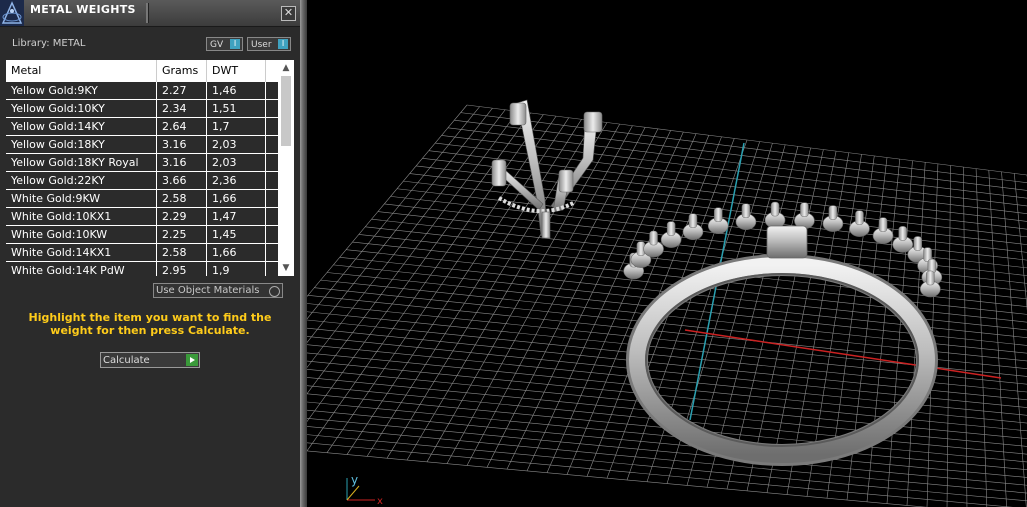 The height and width of the screenshot is (507, 1027). I want to click on titlebar-divider, so click(147, 13).